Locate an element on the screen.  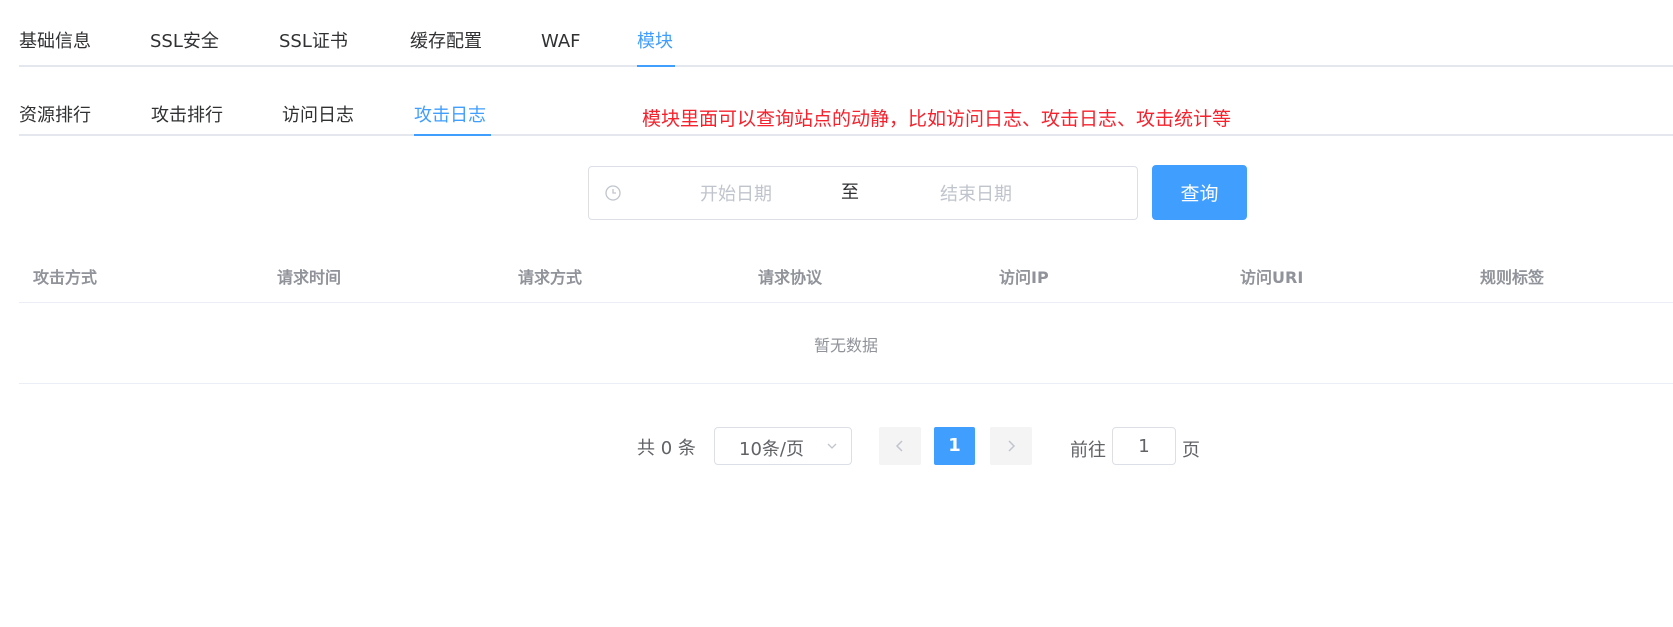
column-header-access-uri: 访问URI is located at coordinates (1272, 277).